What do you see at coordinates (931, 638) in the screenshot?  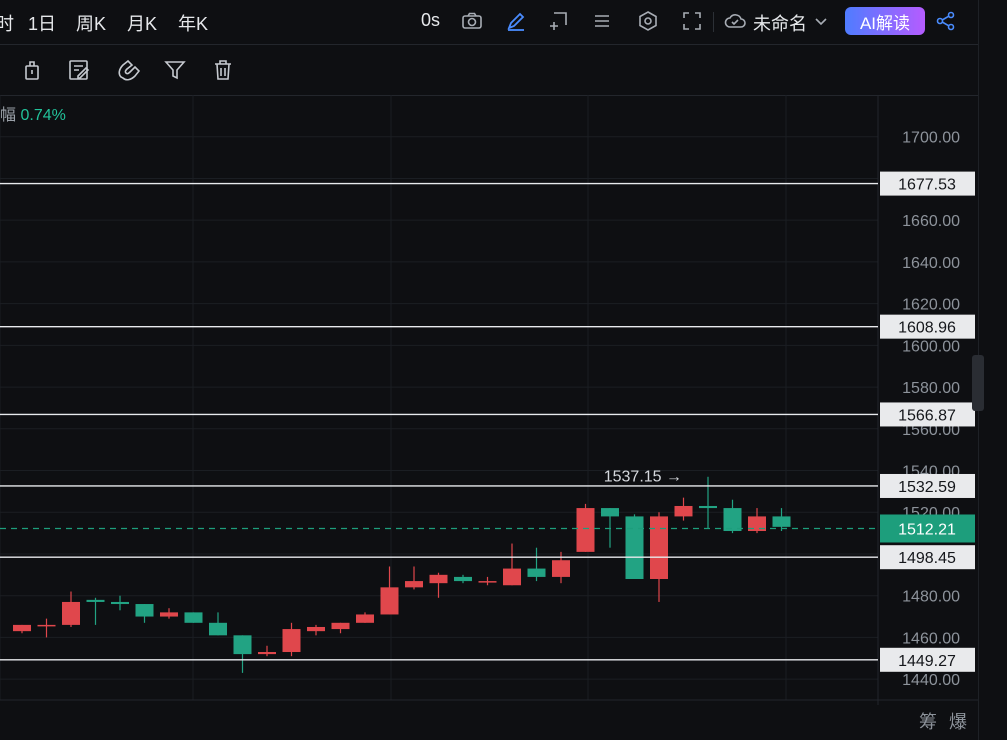 I see `y-tick-label: 1460.00` at bounding box center [931, 638].